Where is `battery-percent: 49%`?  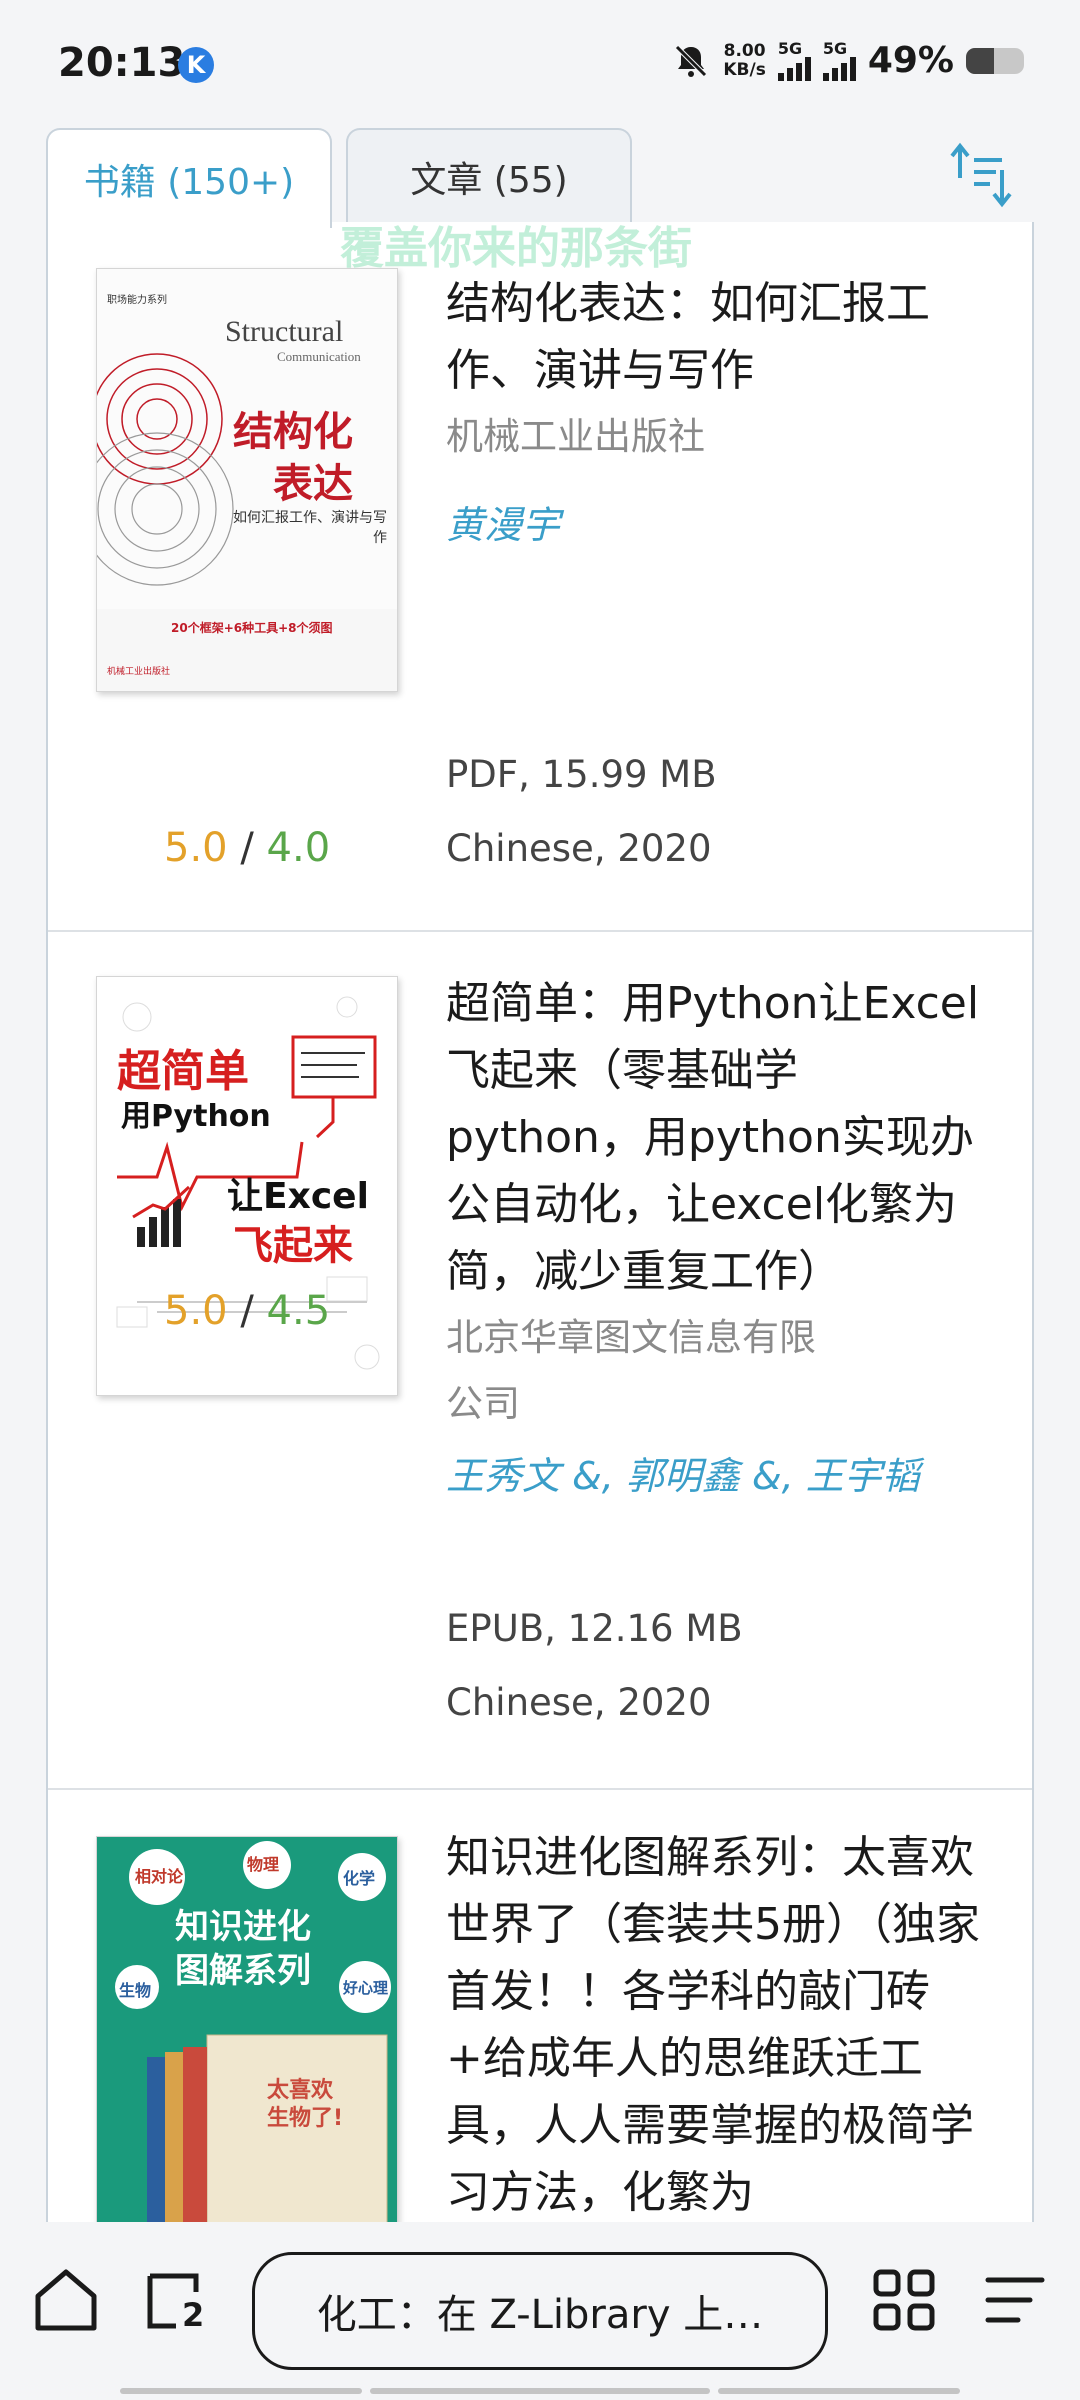
battery-percent: 49% is located at coordinates (910, 60).